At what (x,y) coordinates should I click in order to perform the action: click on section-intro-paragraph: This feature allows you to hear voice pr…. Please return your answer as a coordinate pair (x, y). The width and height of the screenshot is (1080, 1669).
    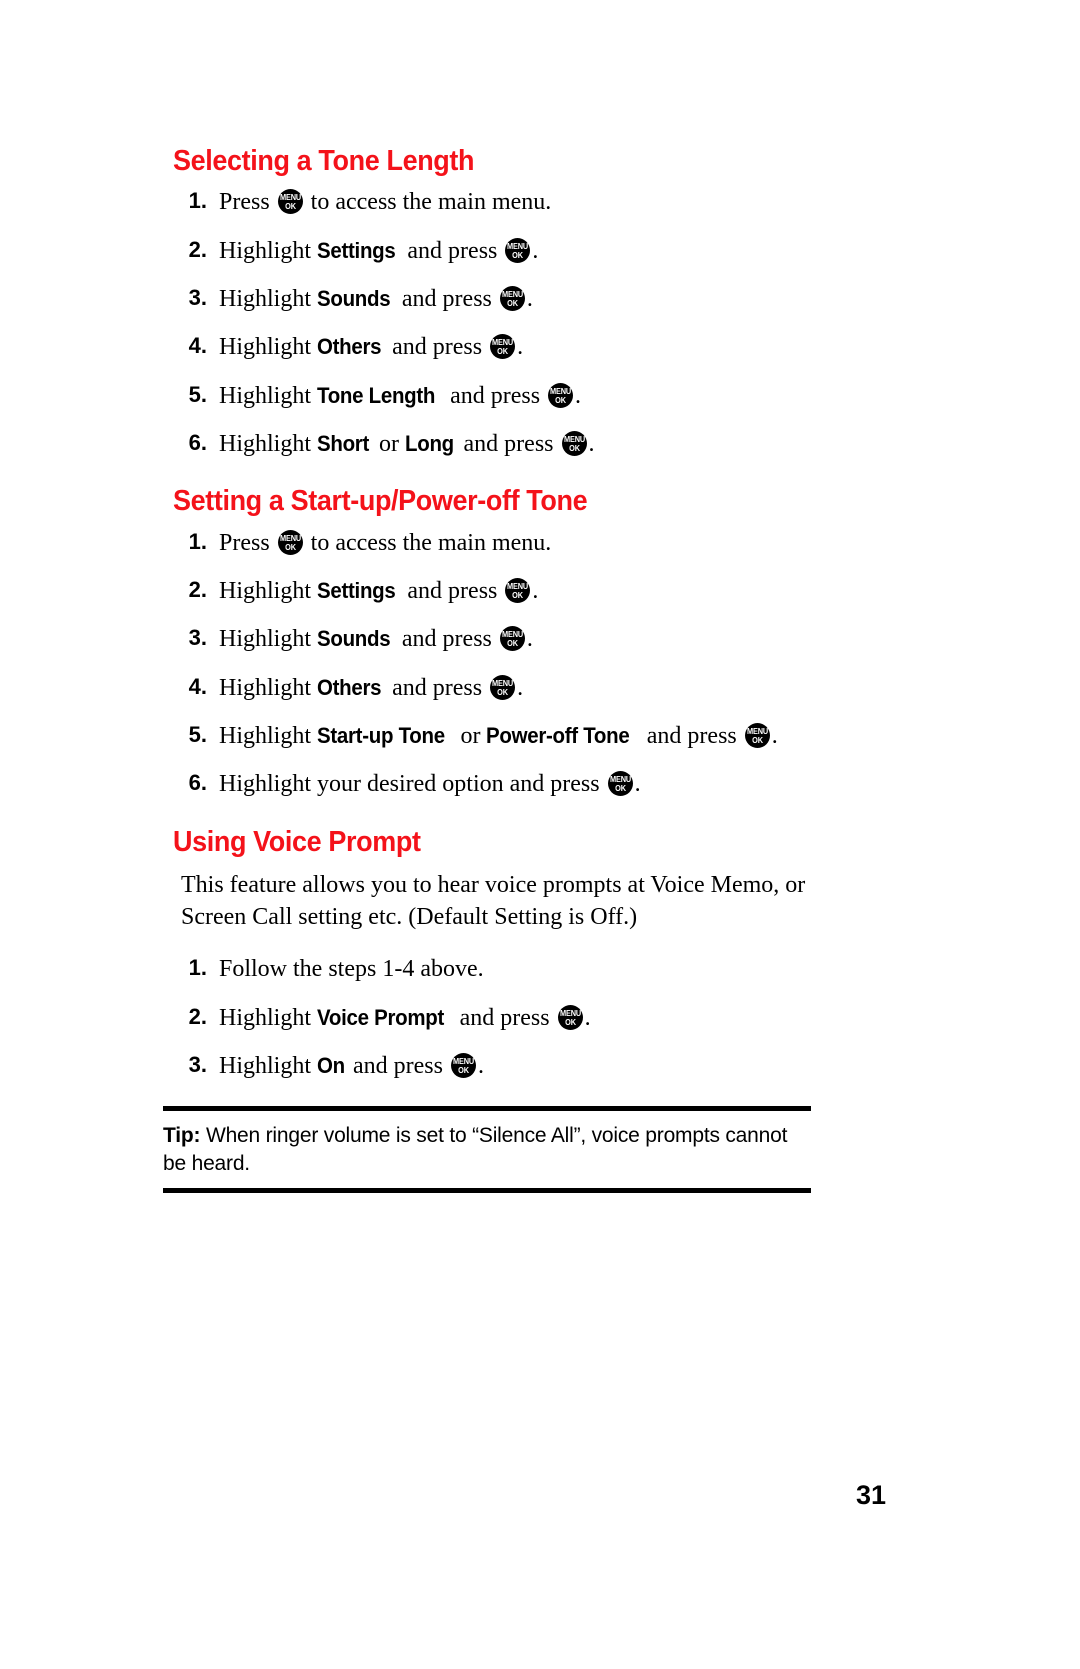
    Looking at the image, I should click on (493, 901).